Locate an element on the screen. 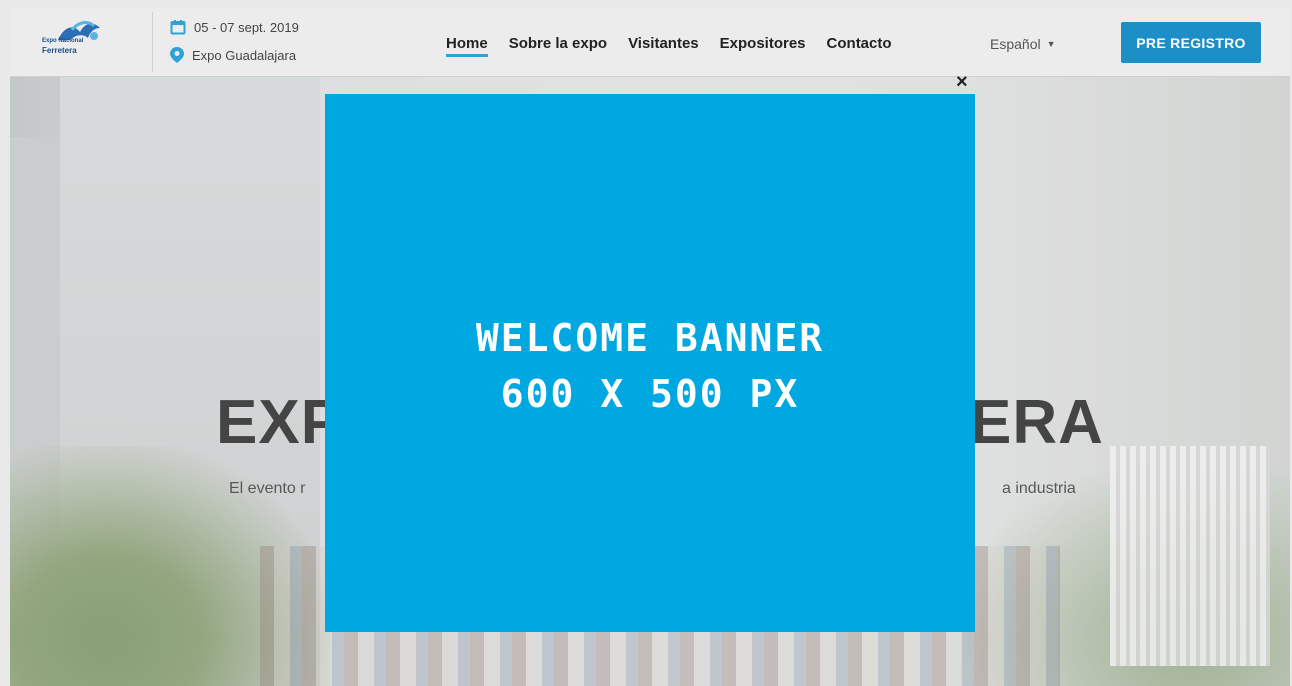 The image size is (1292, 686). event-venue-text: Expo Guadalajara is located at coordinates (244, 55).